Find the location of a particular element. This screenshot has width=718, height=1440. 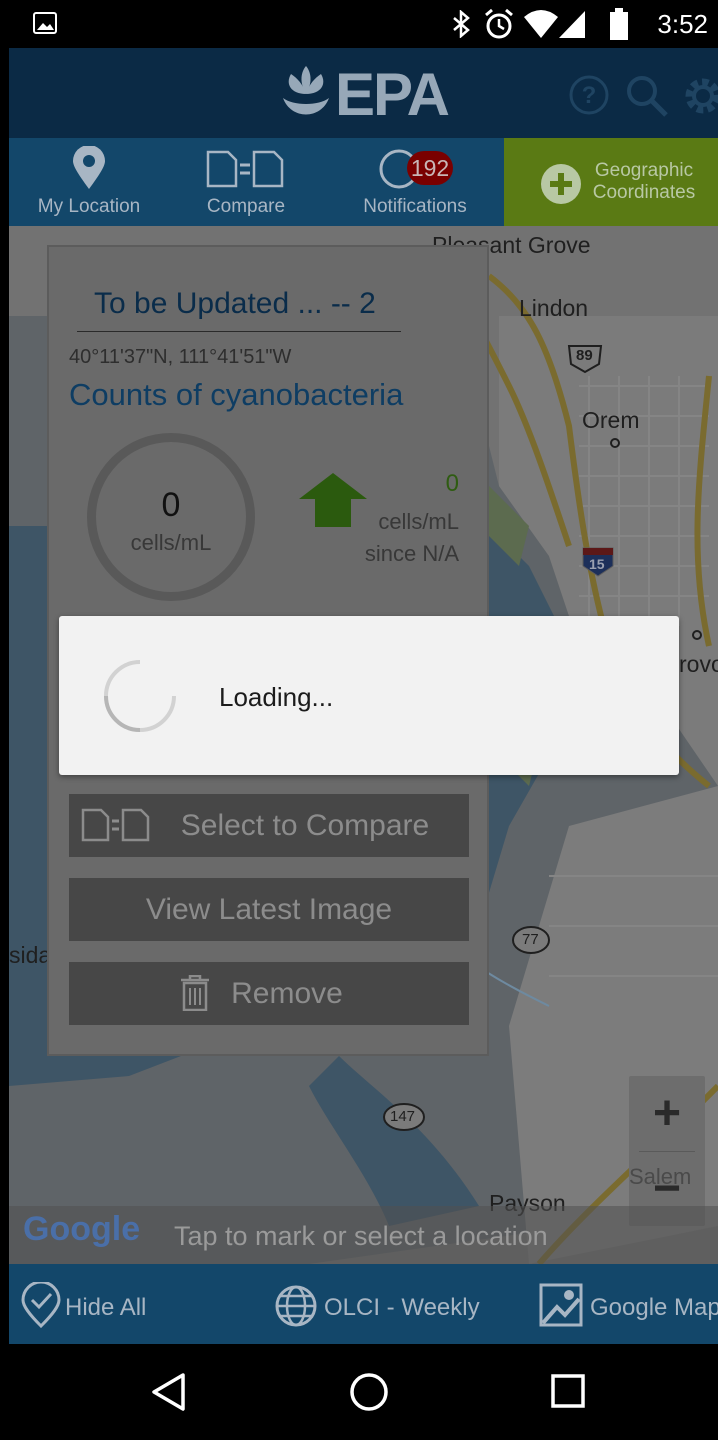

layer-label: OLCI - Weekly is located at coordinates (402, 1307).